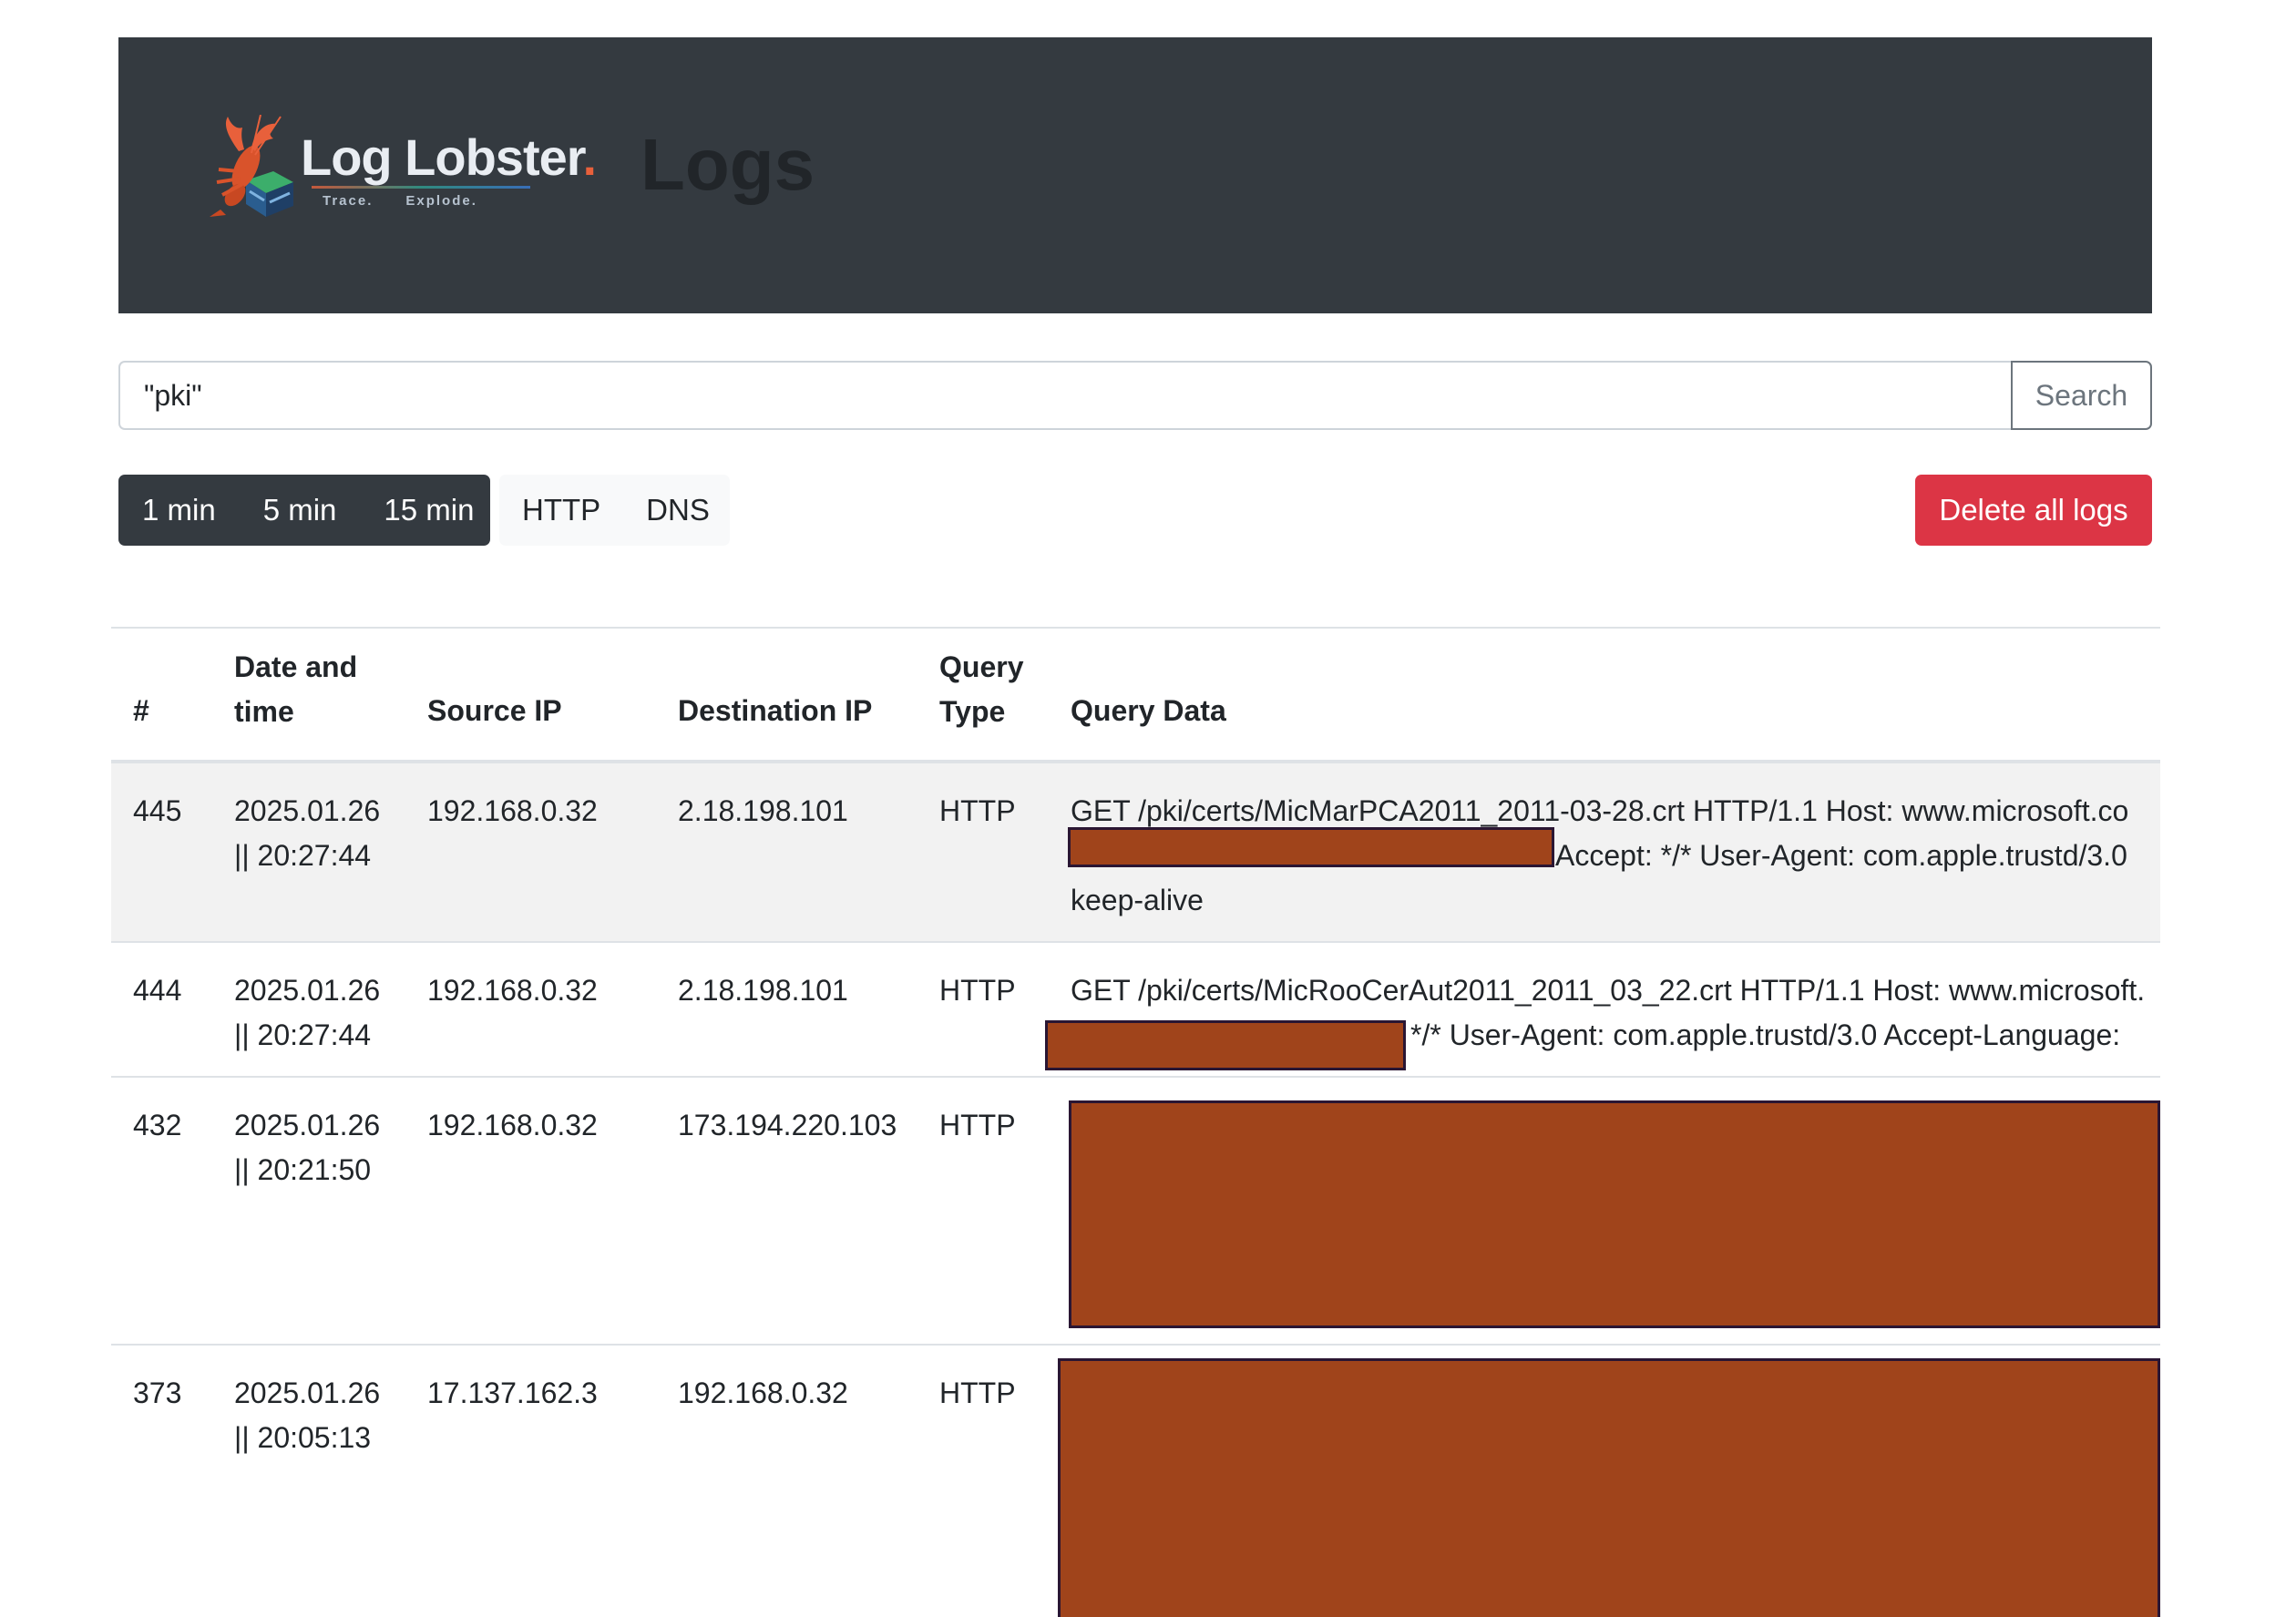 This screenshot has height=1617, width=2296. Describe the element at coordinates (1137, 900) in the screenshot. I see `query-data-line3: keep-alive` at that location.